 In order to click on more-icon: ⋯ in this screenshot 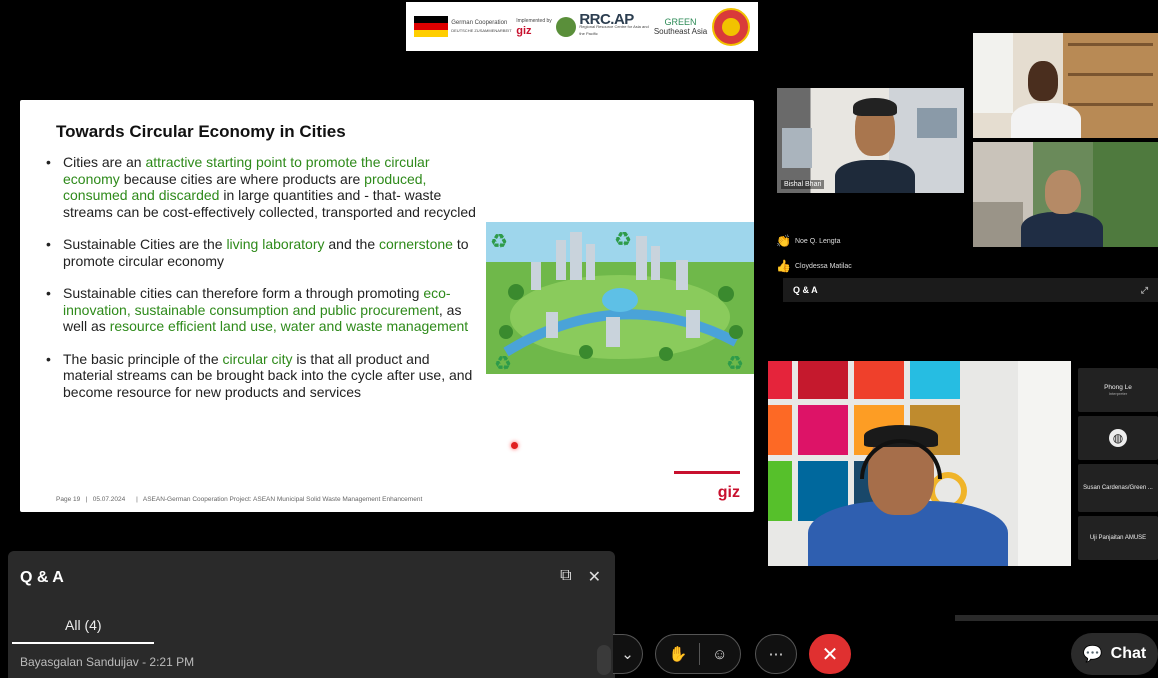, I will do `click(776, 654)`.